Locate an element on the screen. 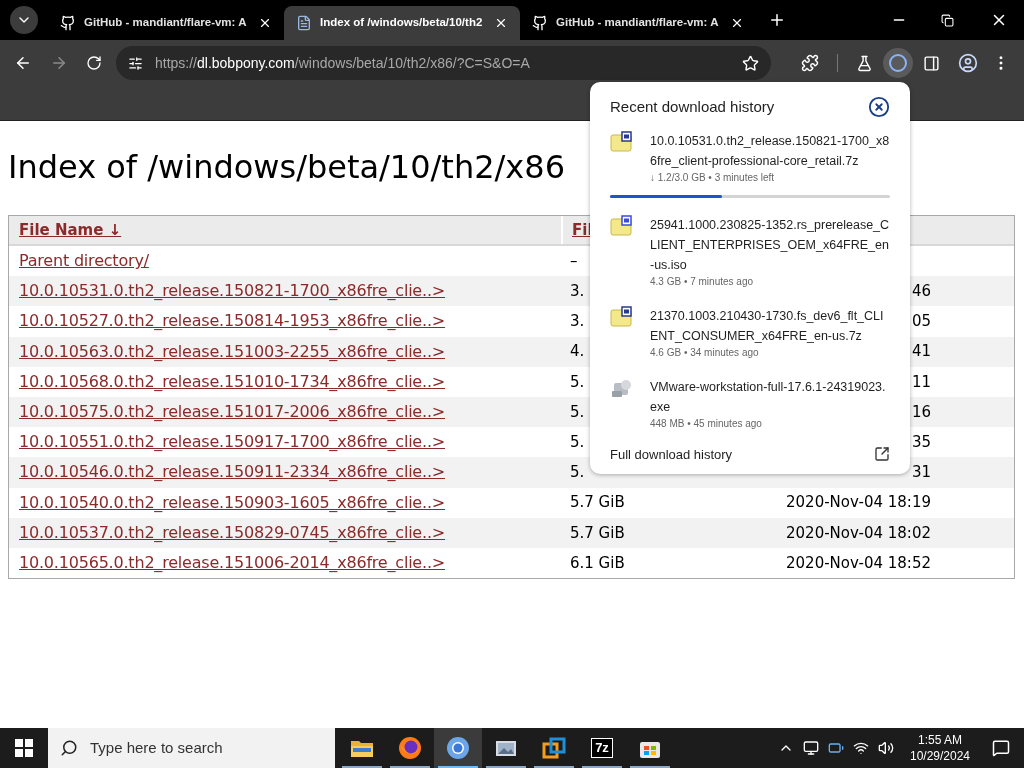 The height and width of the screenshot is (768, 1024). flask-icon is located at coordinates (865, 63).